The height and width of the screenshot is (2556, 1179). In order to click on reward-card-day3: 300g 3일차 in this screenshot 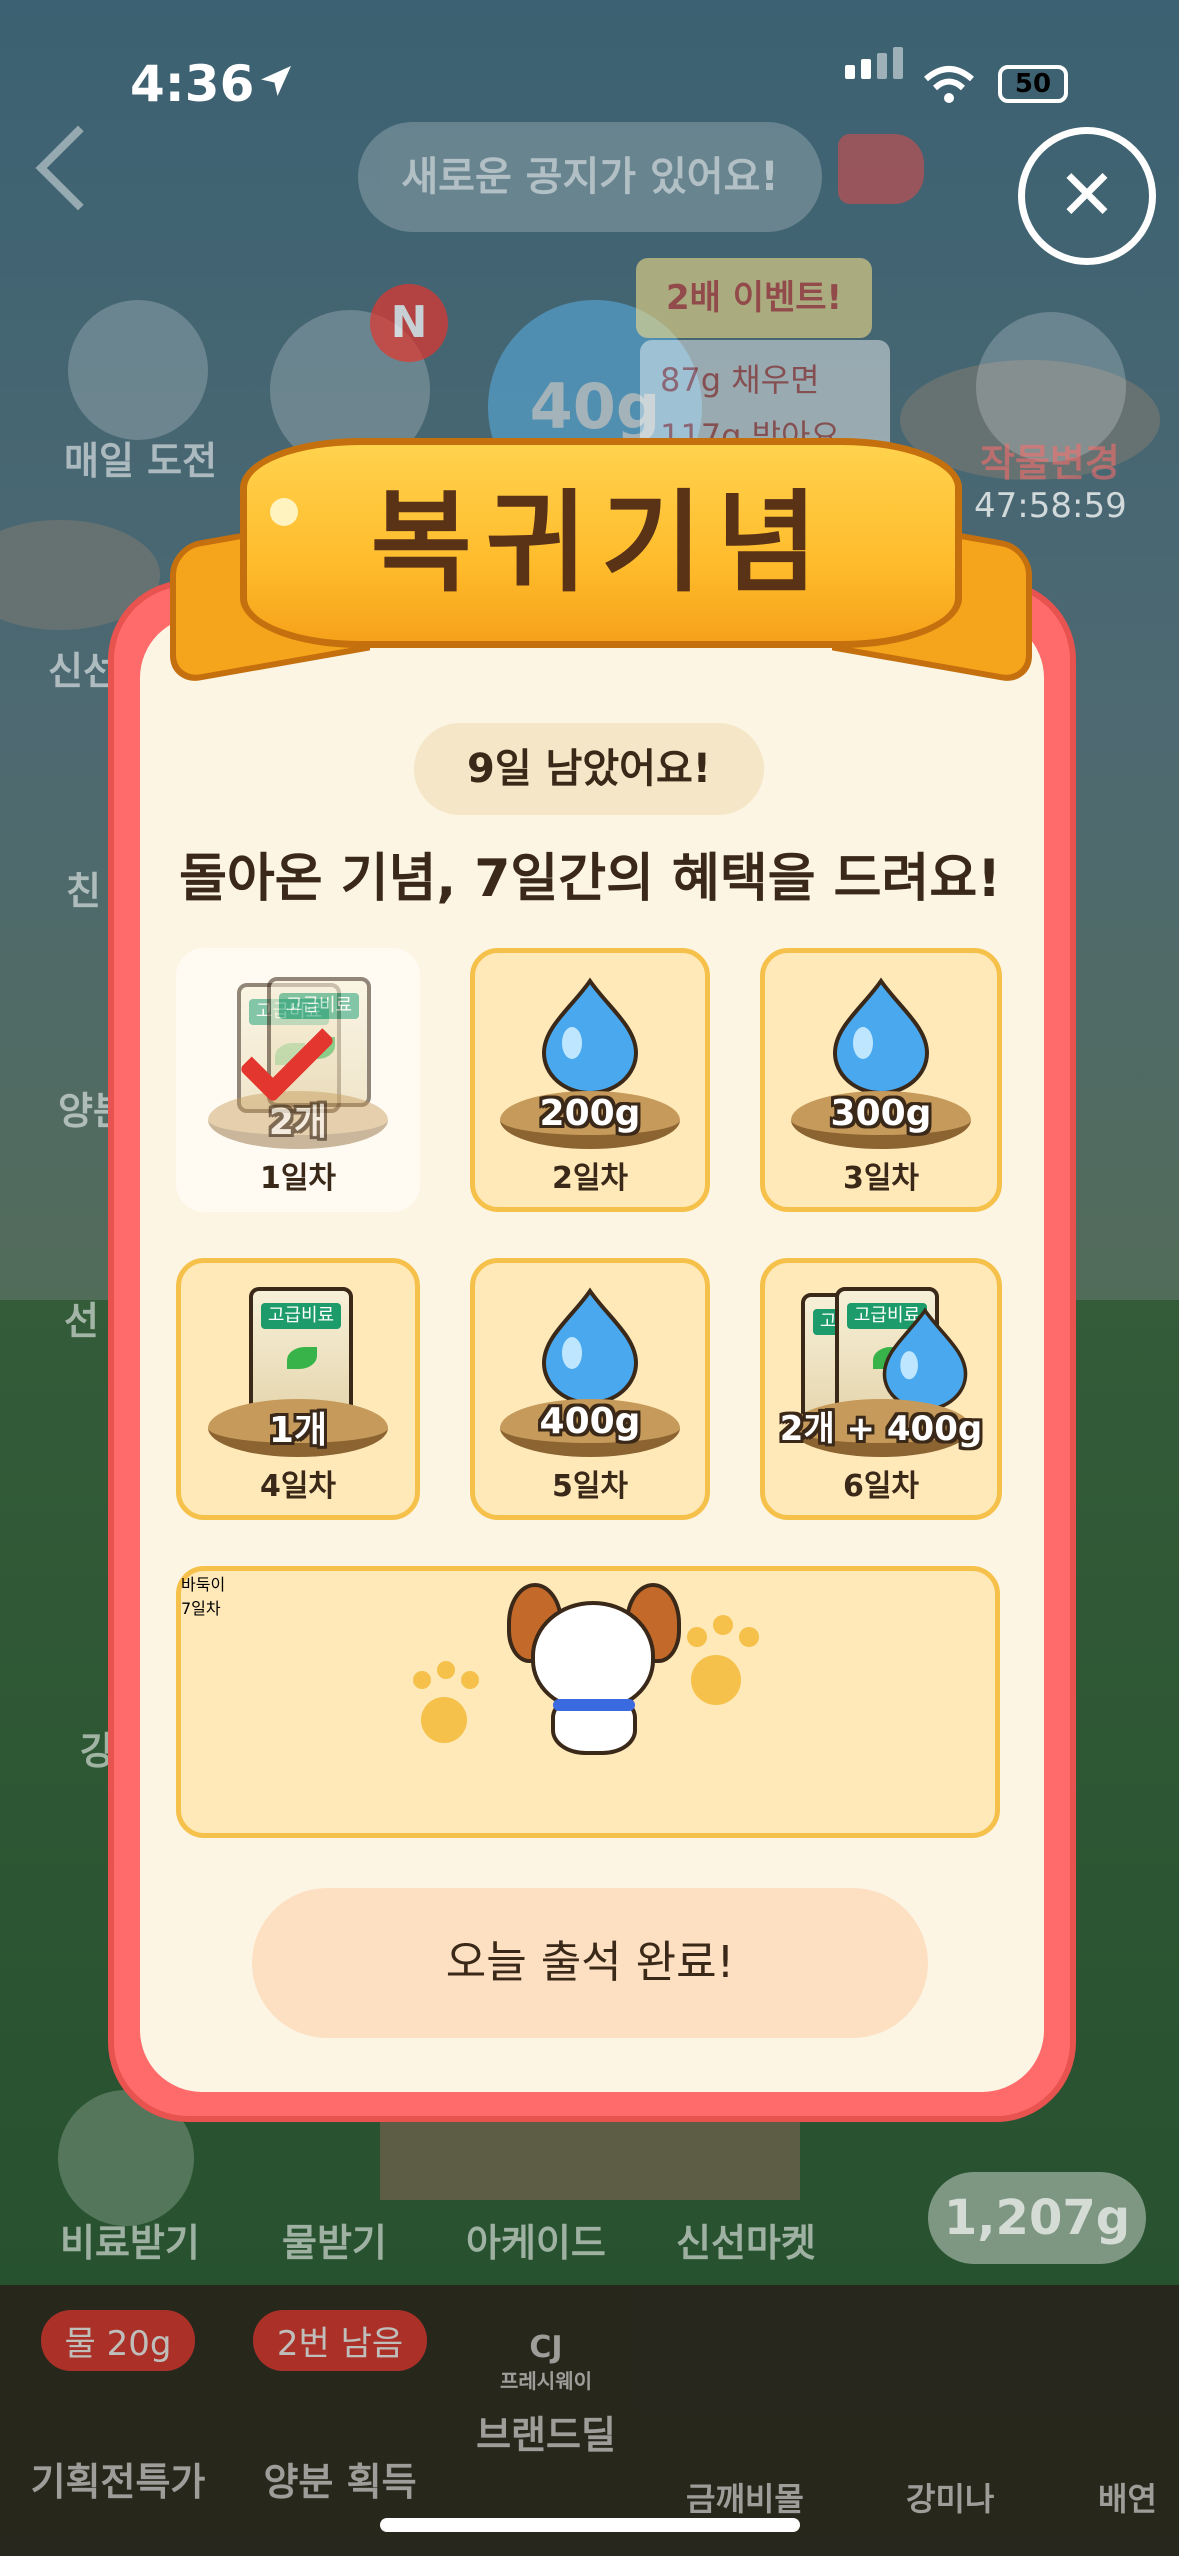, I will do `click(881, 1080)`.